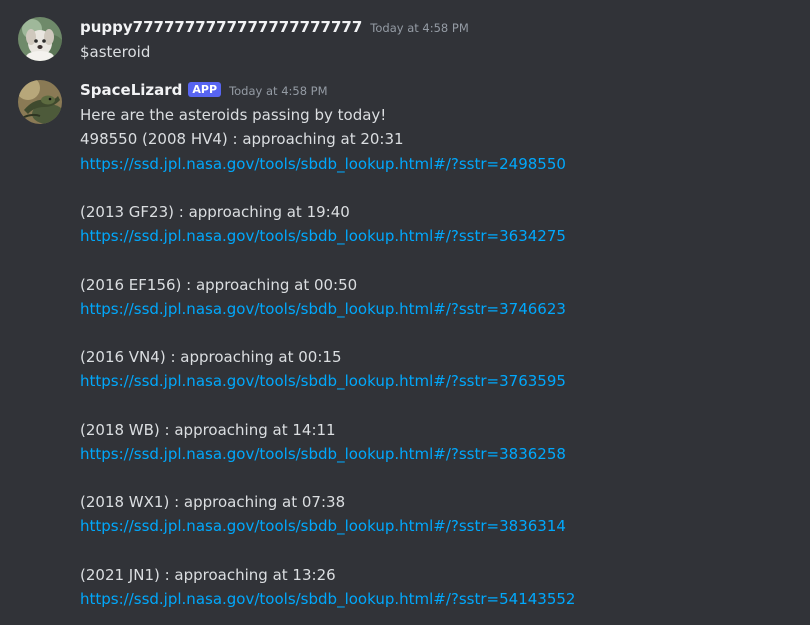 The image size is (810, 625). Describe the element at coordinates (219, 284) in the screenshot. I see `asteroid-entry: (2016 EF156) : approaching at 00:50` at that location.